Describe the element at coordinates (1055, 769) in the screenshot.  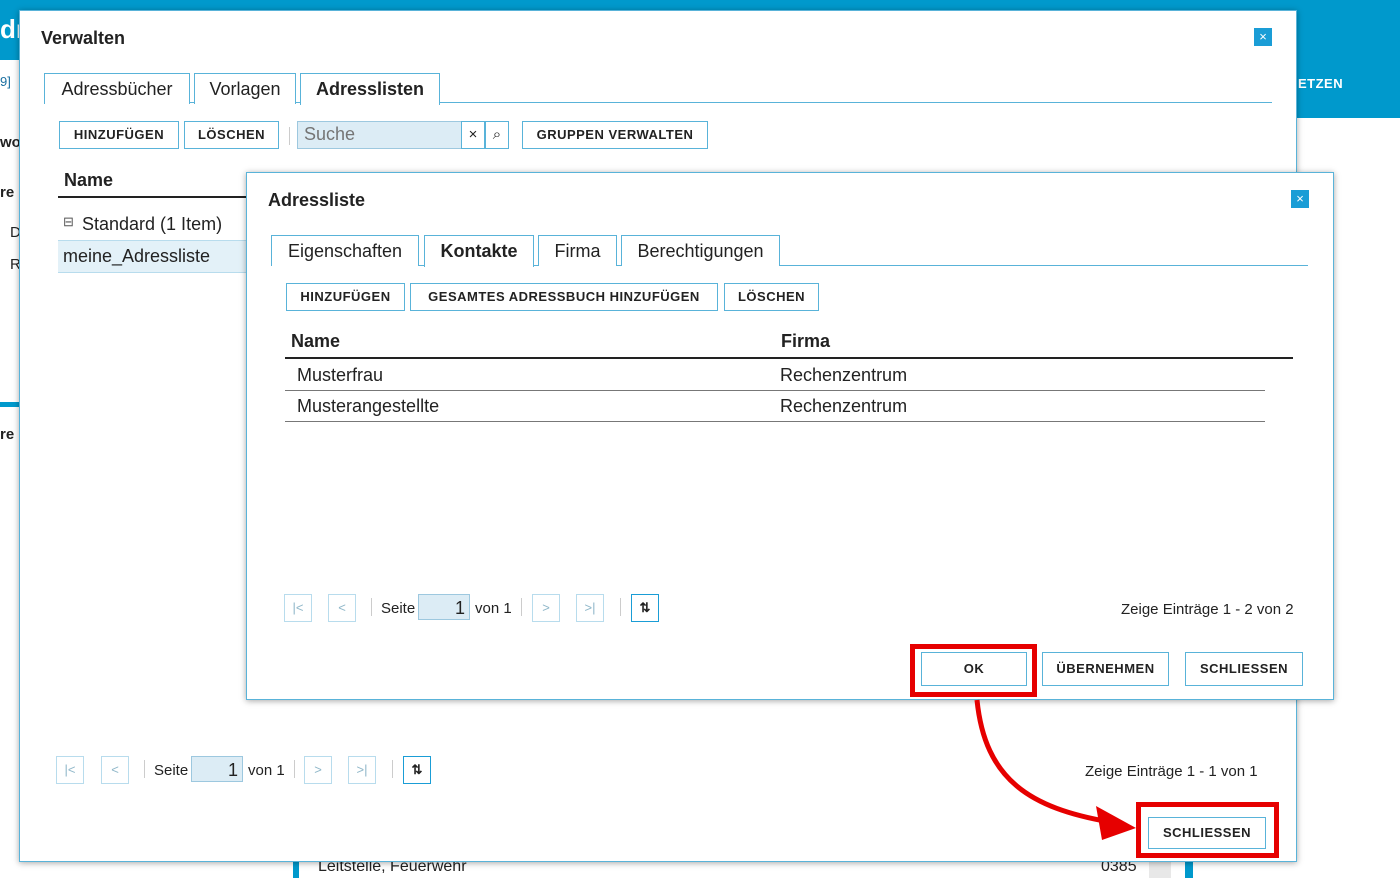
I see `annotation-arrow-icon` at that location.